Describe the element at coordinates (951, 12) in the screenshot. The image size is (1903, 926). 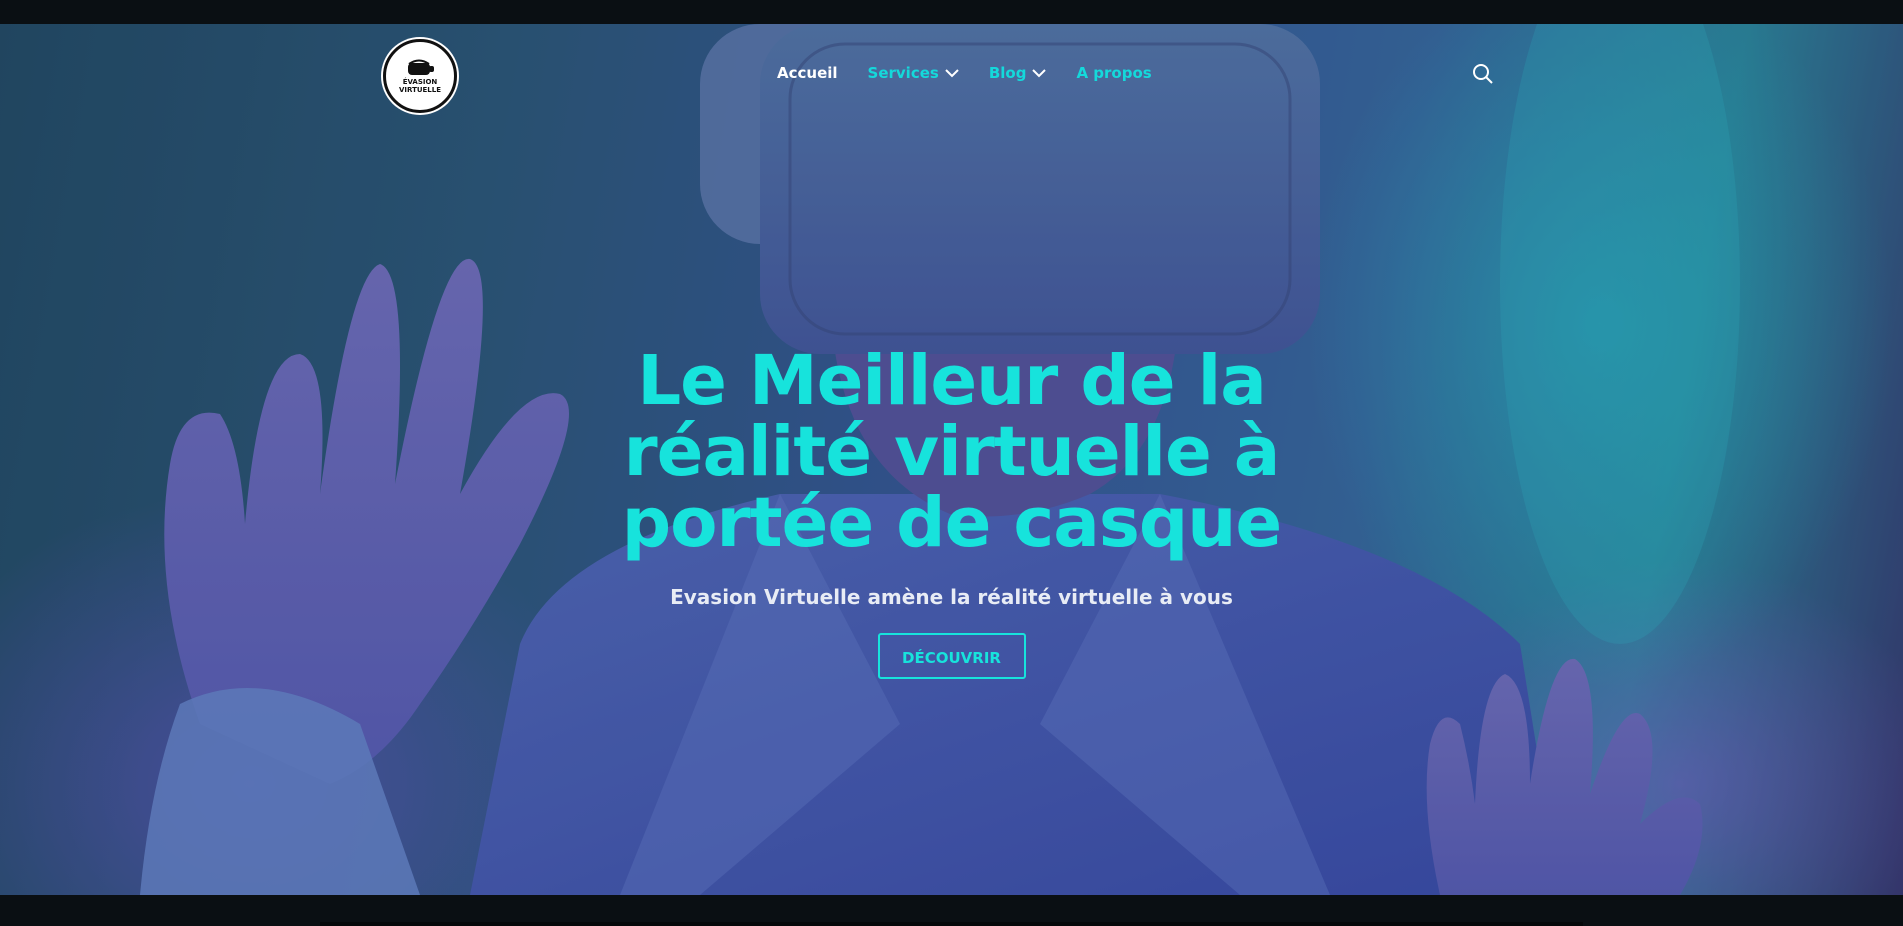
I see `top-bar` at that location.